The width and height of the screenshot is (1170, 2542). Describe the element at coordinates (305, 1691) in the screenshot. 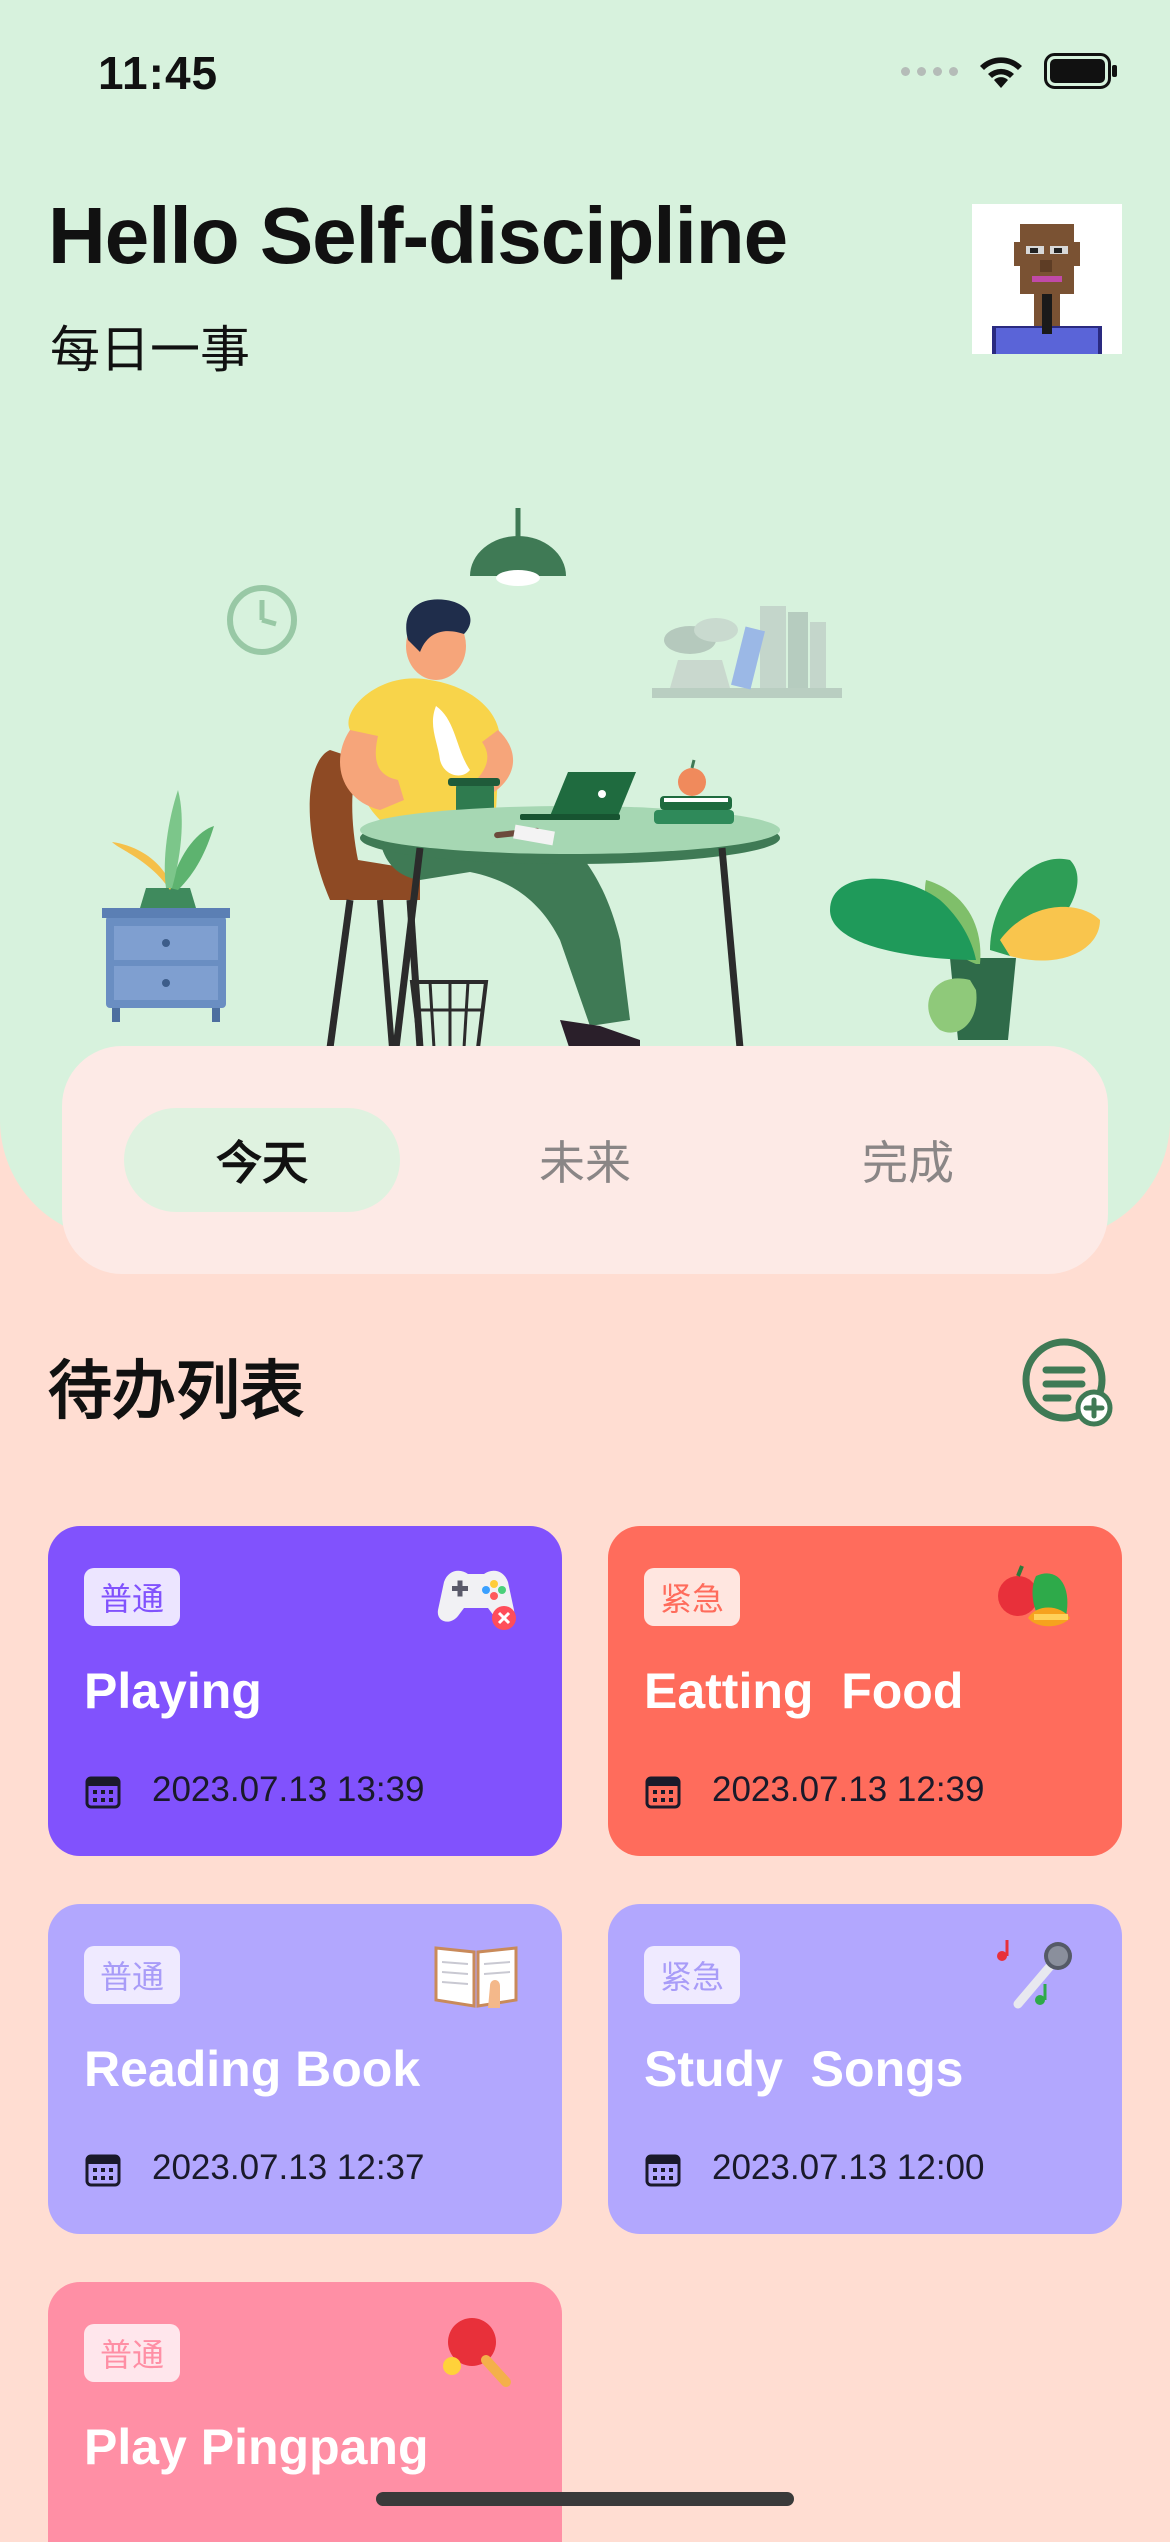

I see `task-card: 普通 Playing 2023.07.13 13:39` at that location.